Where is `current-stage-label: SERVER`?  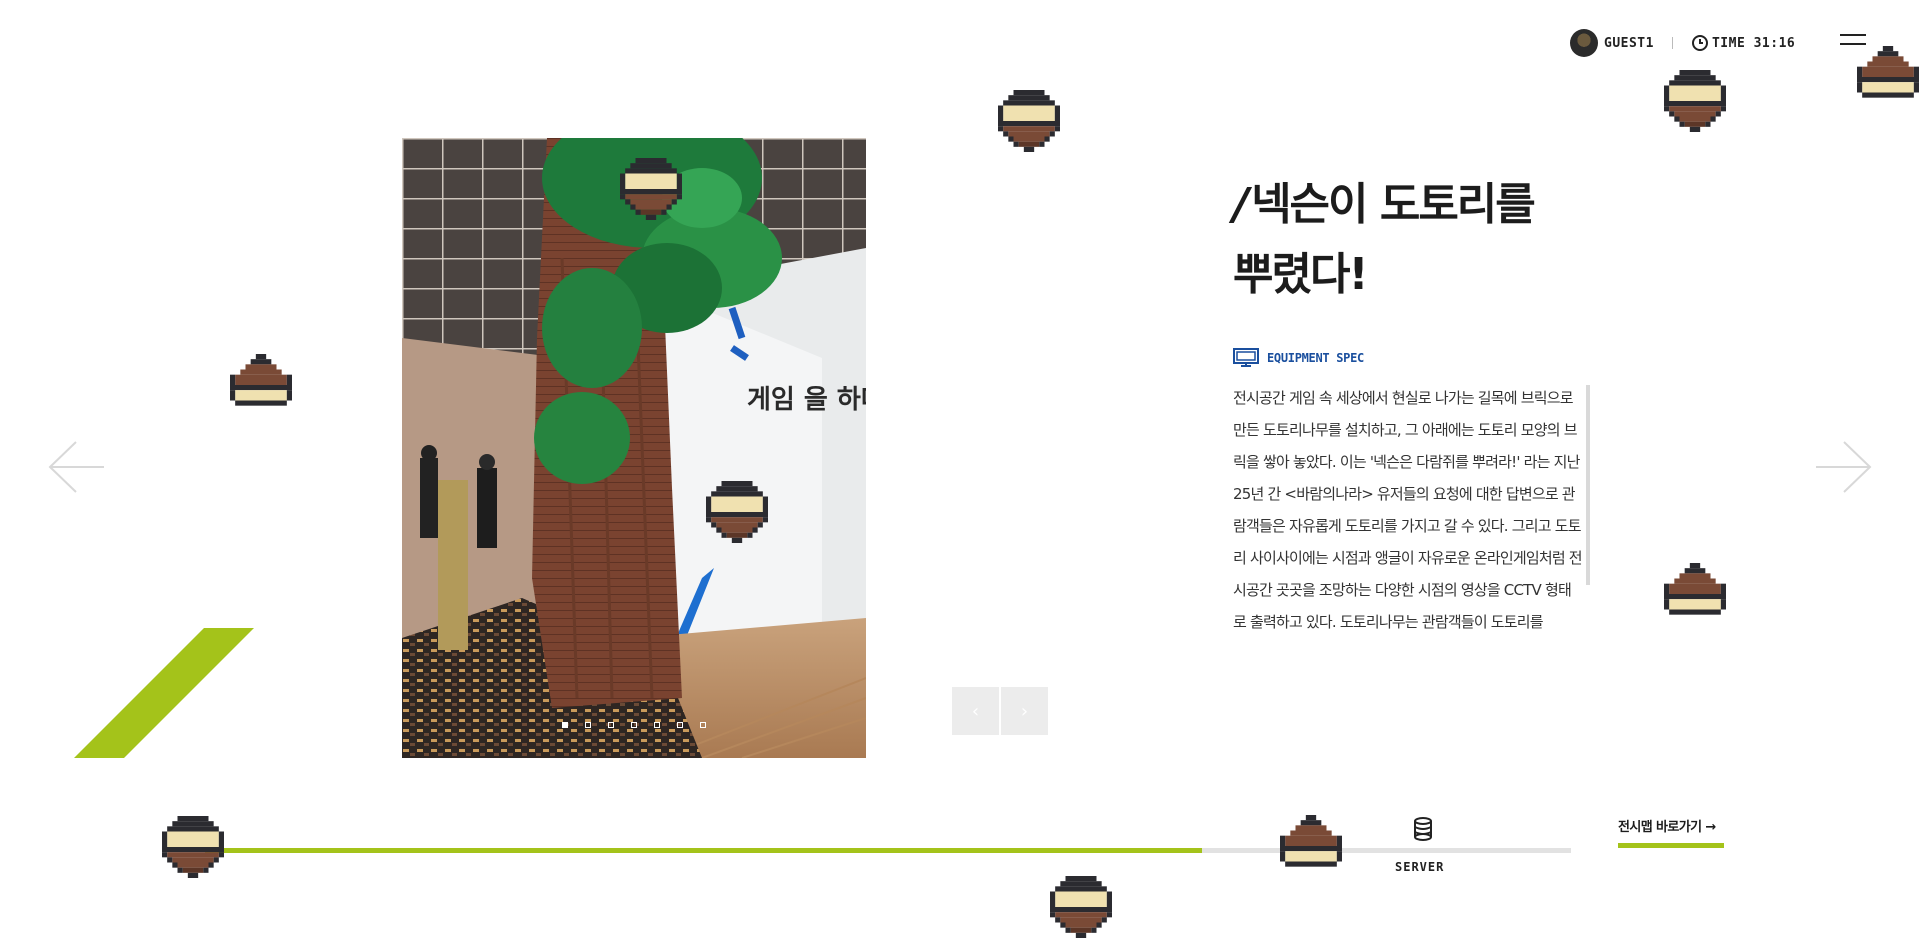
current-stage-label: SERVER is located at coordinates (1420, 867).